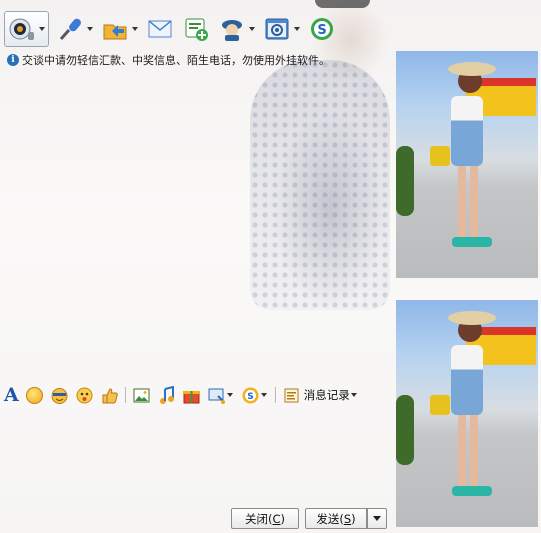 Image resolution: width=541 pixels, height=533 pixels. I want to click on voice-call-button, so click(74, 29).